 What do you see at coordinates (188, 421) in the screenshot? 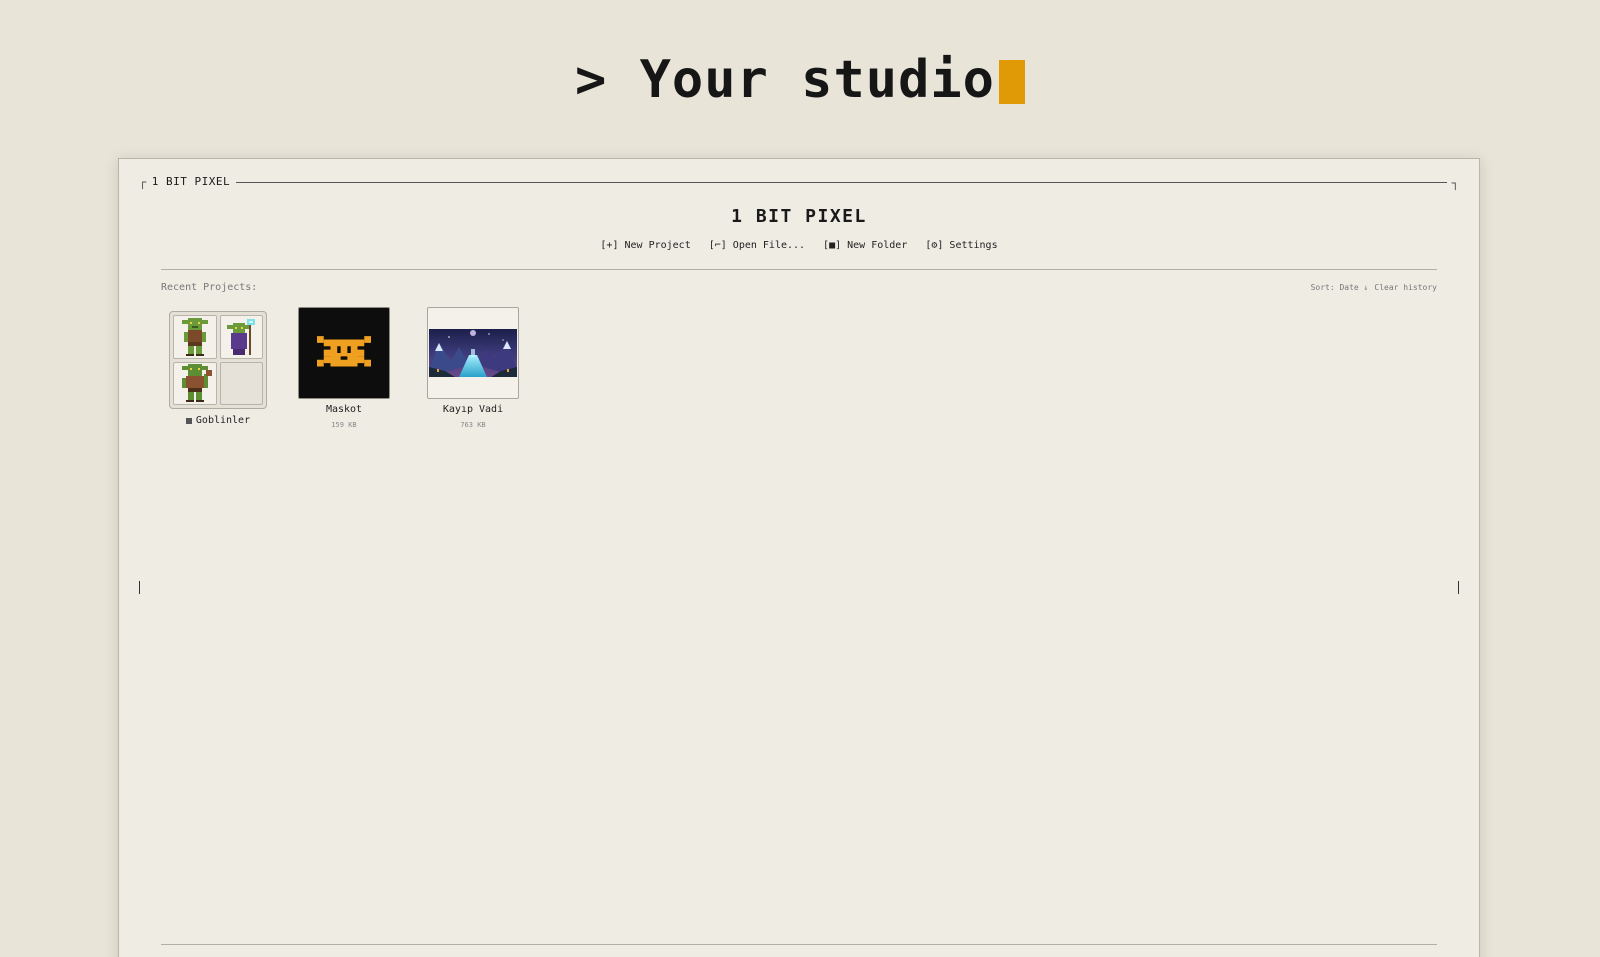
I see `folder-icon` at bounding box center [188, 421].